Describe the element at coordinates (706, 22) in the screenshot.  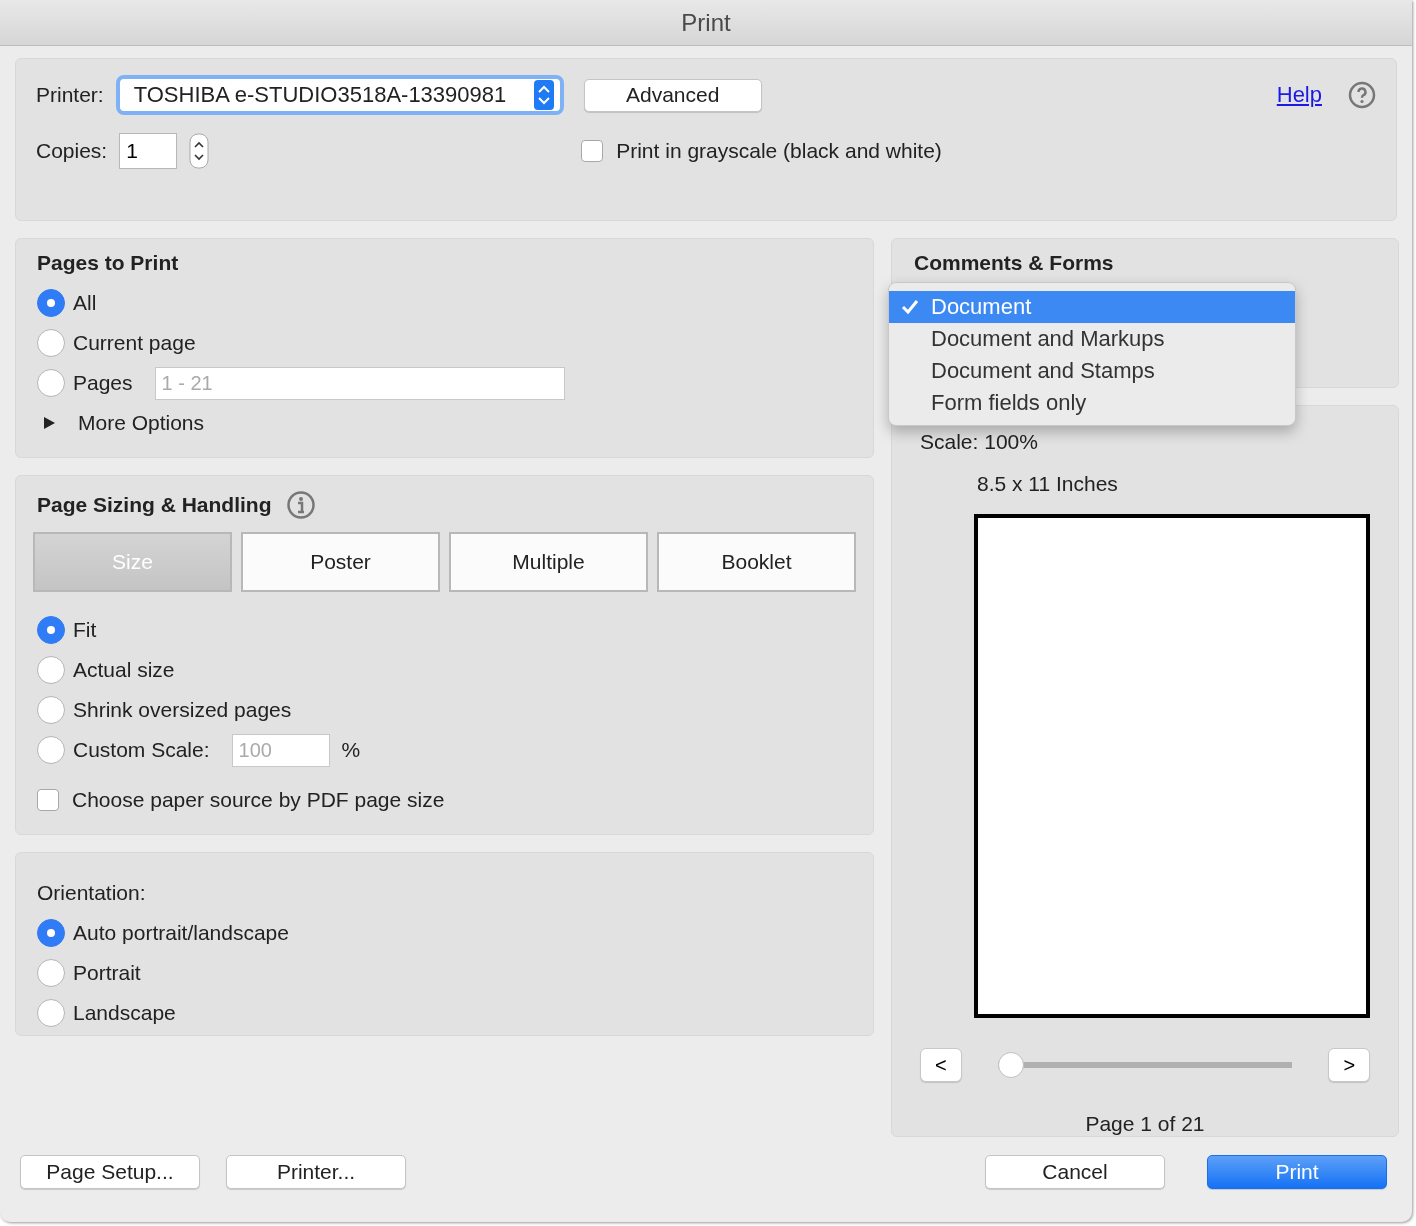
I see `window-title: Print` at that location.